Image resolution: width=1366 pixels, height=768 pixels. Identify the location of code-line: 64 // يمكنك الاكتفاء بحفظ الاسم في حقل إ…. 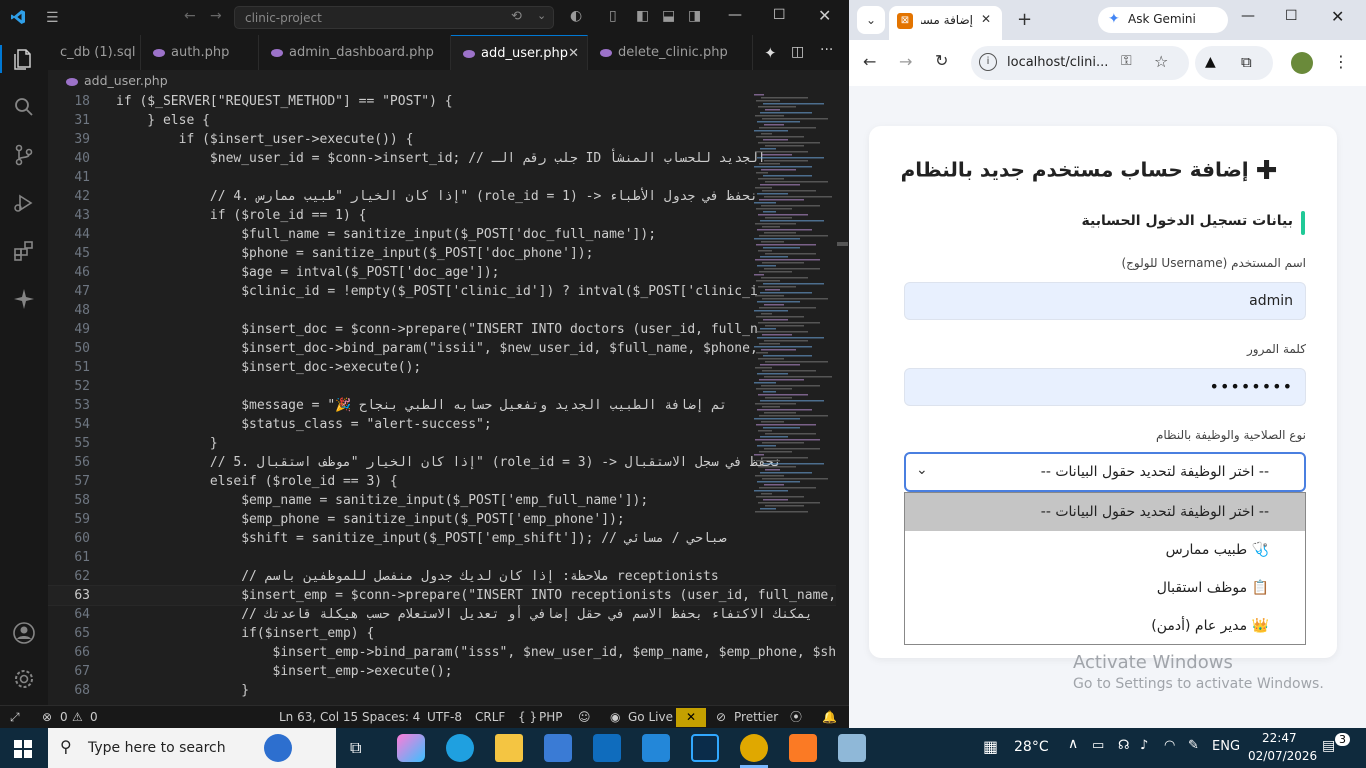
(442, 614).